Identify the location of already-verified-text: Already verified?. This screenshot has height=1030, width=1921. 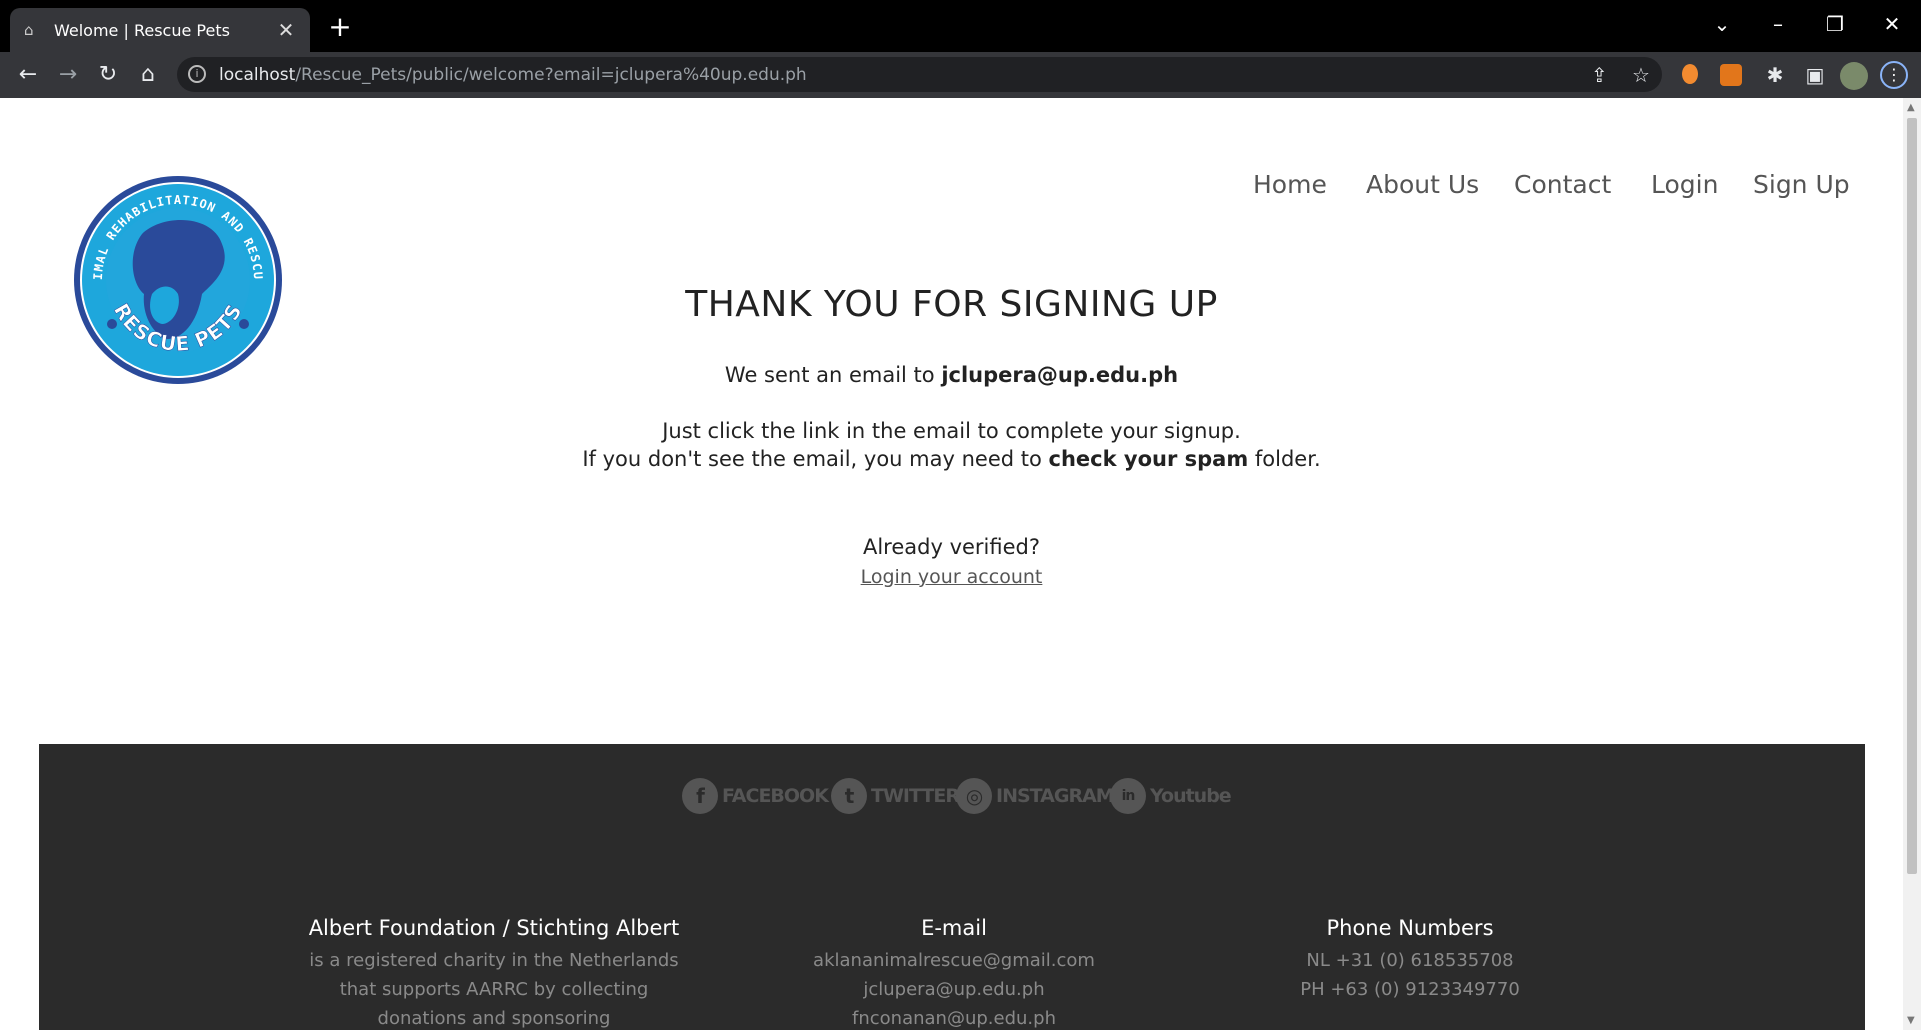
(951, 547).